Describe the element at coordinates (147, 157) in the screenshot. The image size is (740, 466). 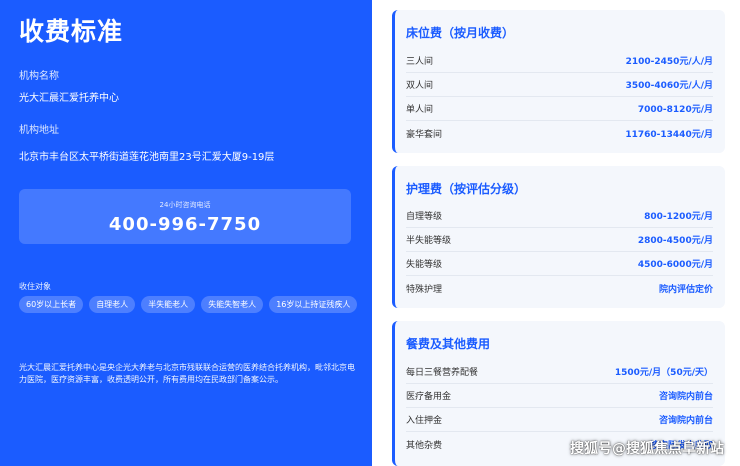
I see `institution-address: 北京市丰台区太平桥街道莲花池南里23号汇爱大厦9-19层` at that location.